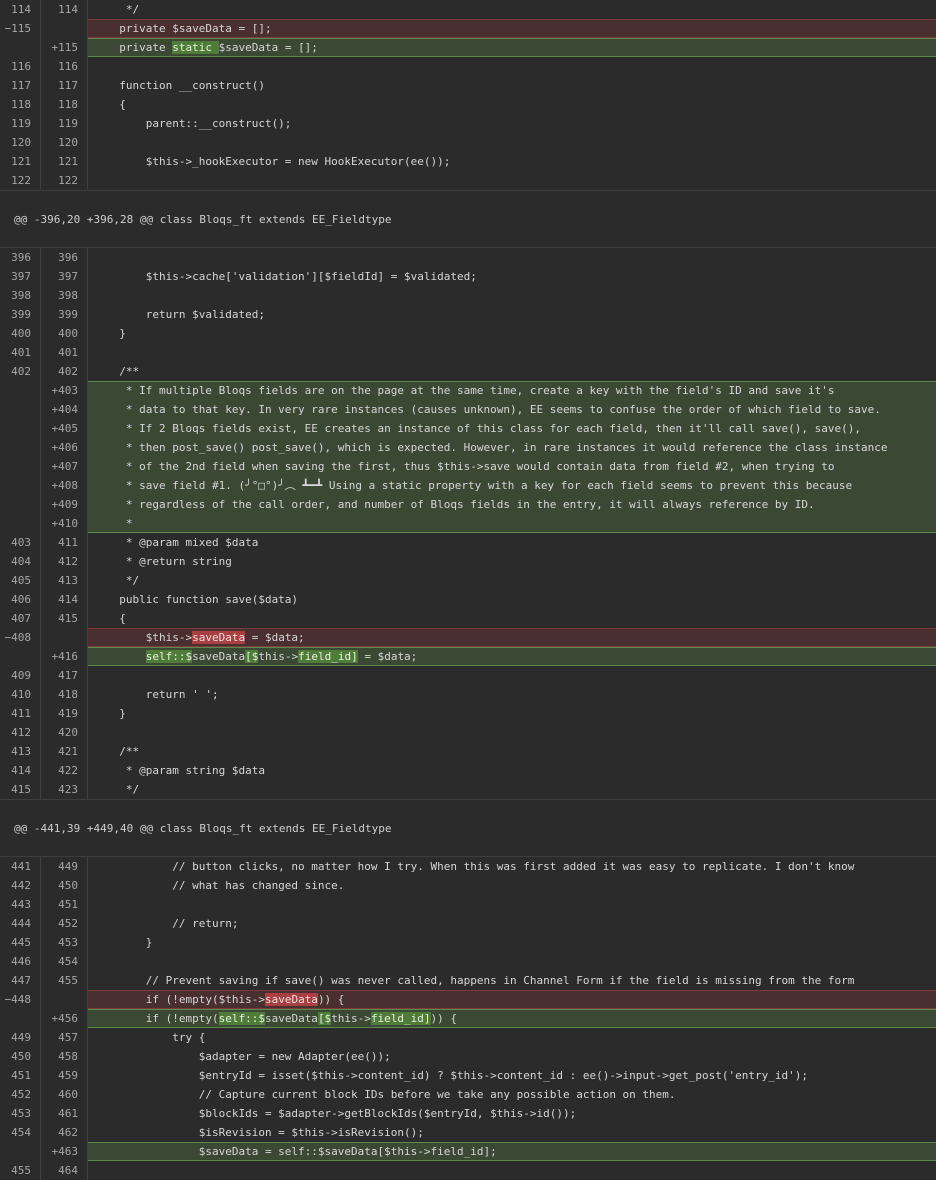 The width and height of the screenshot is (936, 1180). I want to click on old-line-number: 451, so click(20, 1075).